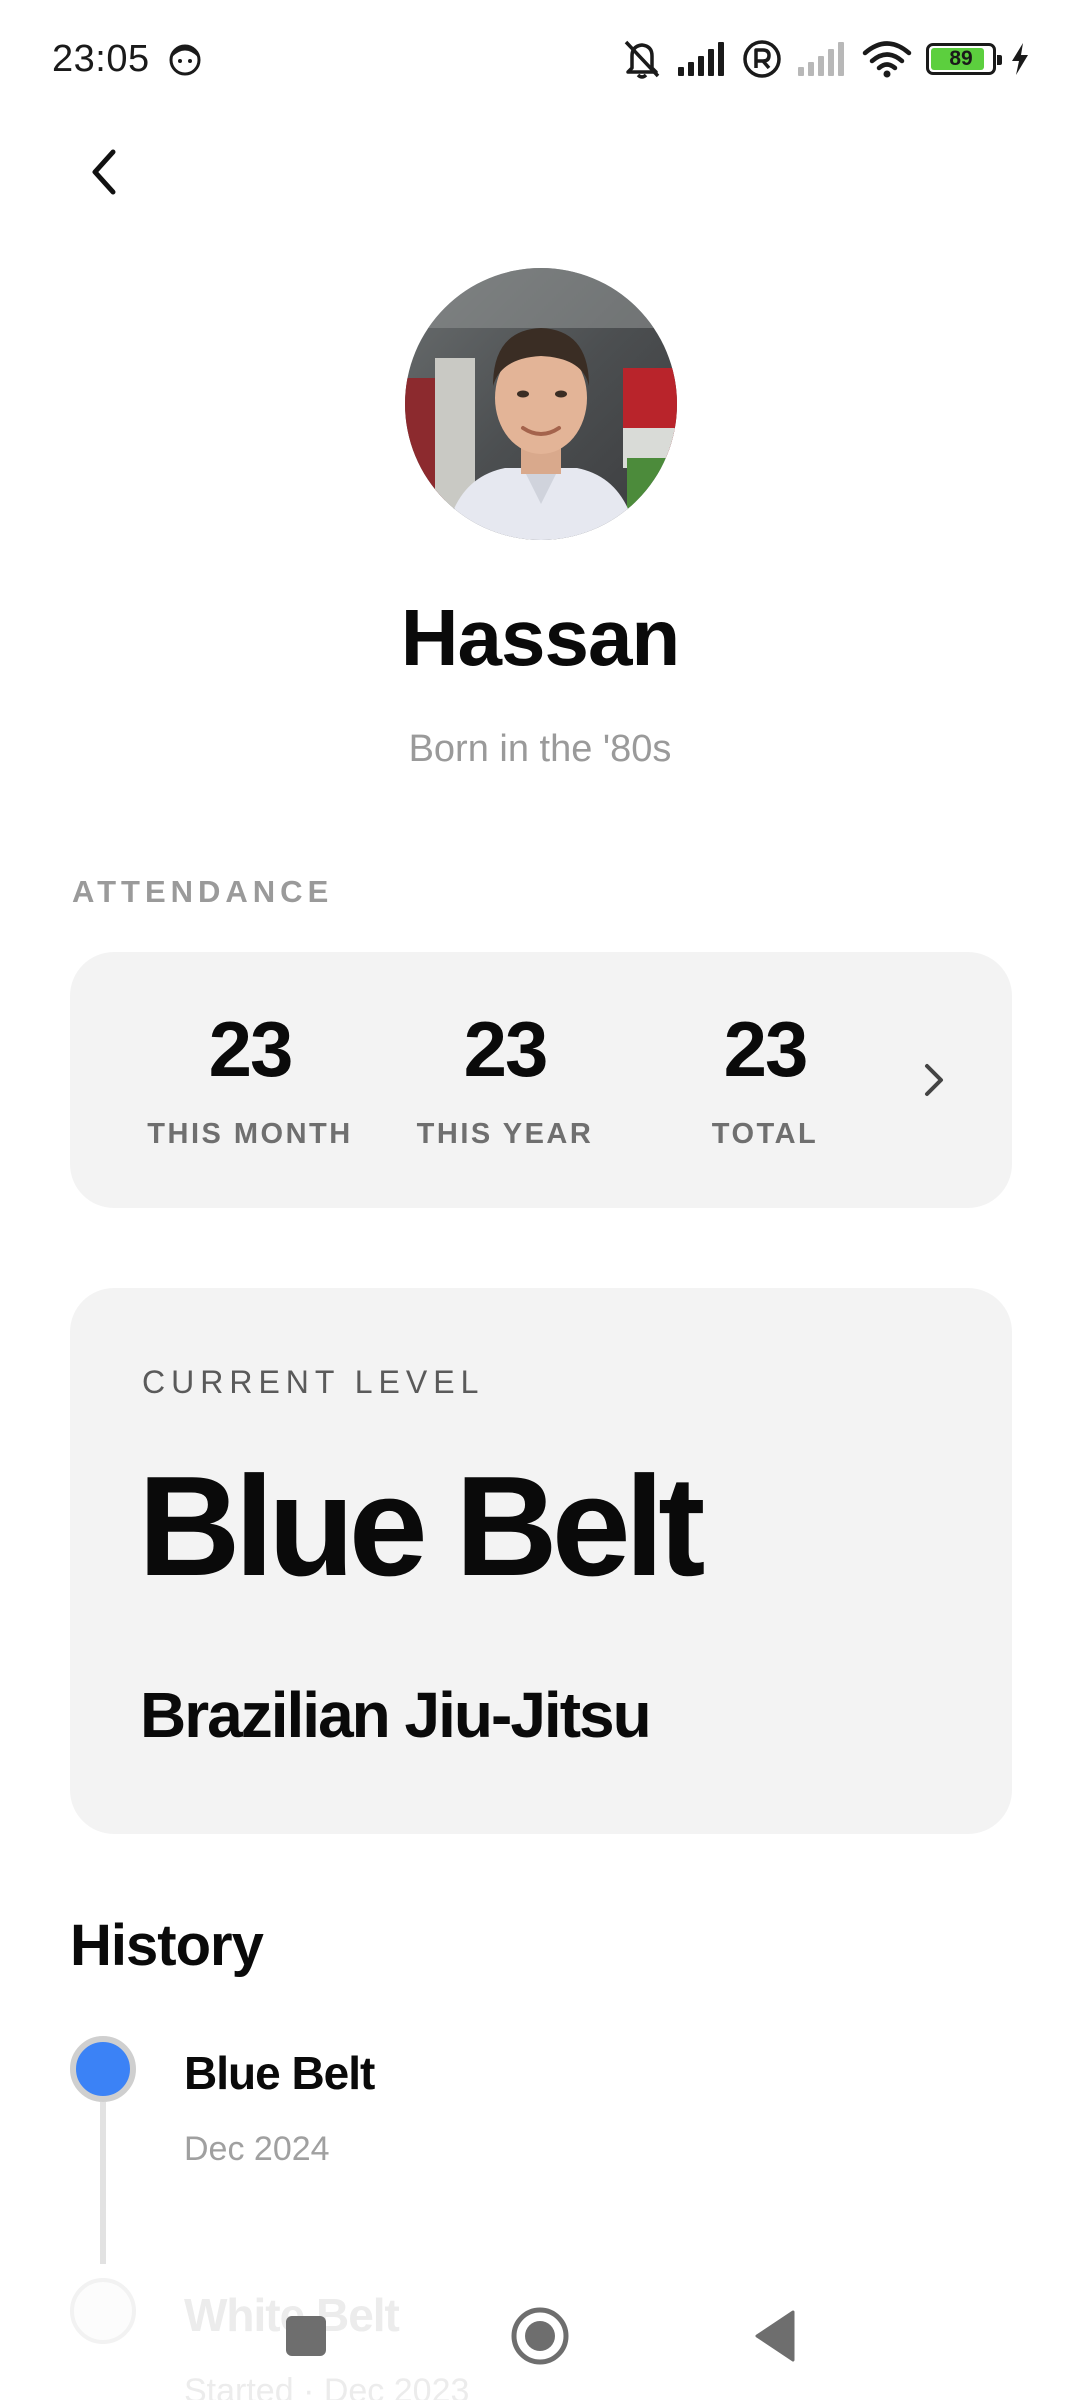  I want to click on stat-total: 23 TOTAL, so click(765, 1080).